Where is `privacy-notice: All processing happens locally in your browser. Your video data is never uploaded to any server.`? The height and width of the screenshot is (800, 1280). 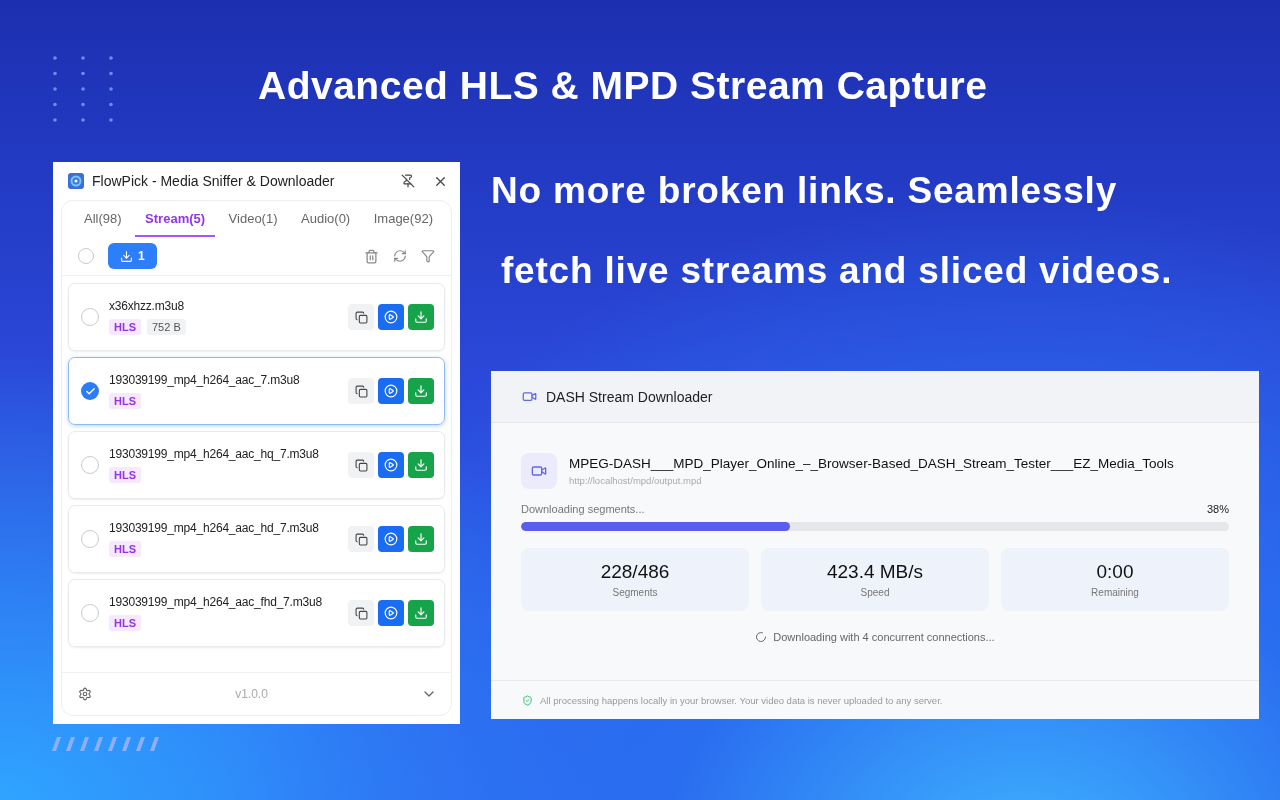 privacy-notice: All processing happens locally in your browser. Your video data is never uploaded to any server. is located at coordinates (741, 700).